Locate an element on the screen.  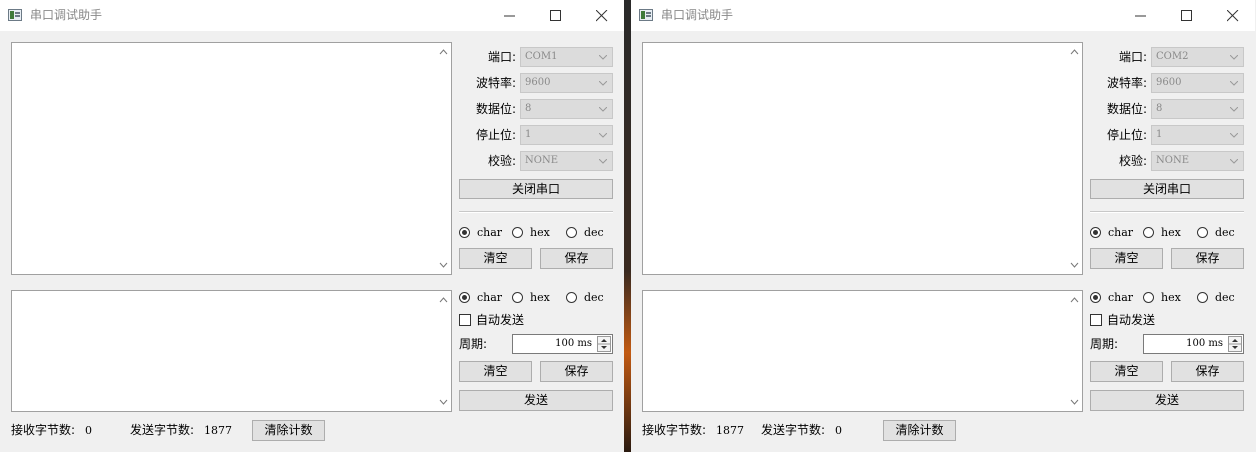
sent-bytes-count: 1877 is located at coordinates (218, 430).